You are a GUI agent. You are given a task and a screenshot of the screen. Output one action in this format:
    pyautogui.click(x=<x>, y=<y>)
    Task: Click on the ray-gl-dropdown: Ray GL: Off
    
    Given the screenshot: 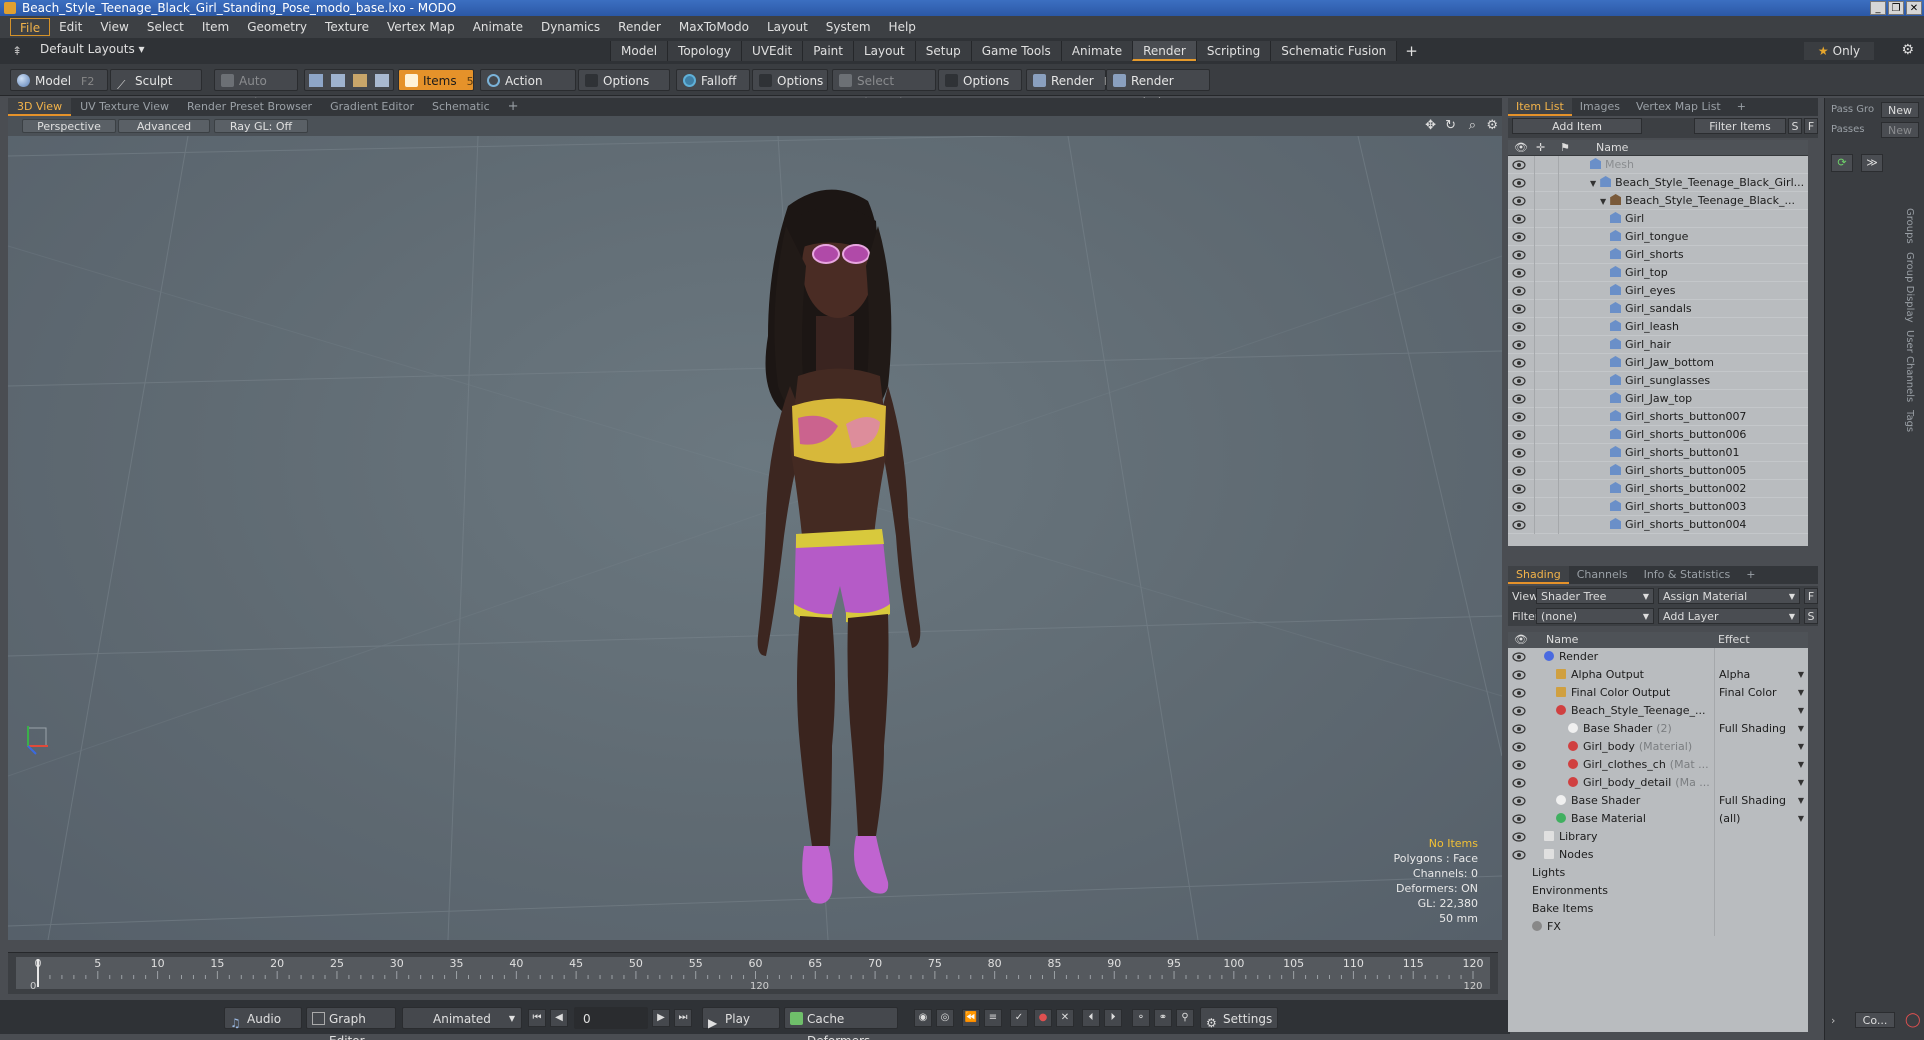 What is the action you would take?
    pyautogui.click(x=261, y=126)
    